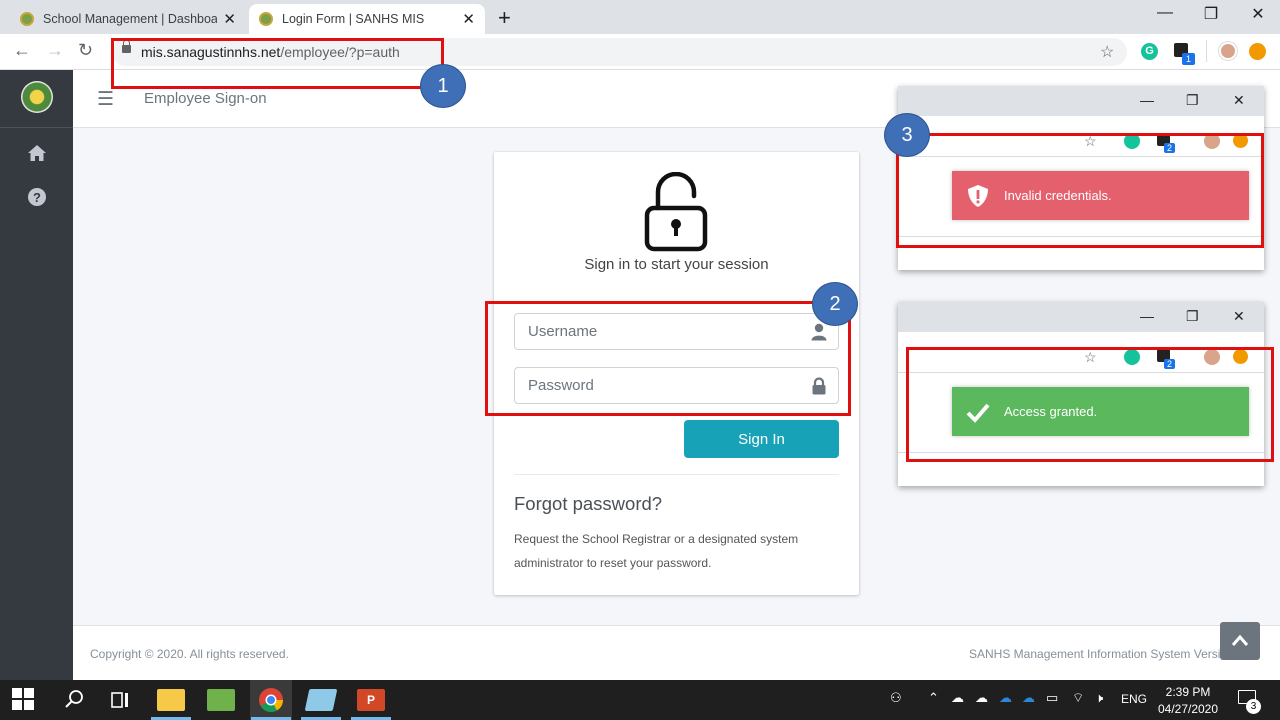  Describe the element at coordinates (761, 439) in the screenshot. I see `sign-in-button: Sign In` at that location.